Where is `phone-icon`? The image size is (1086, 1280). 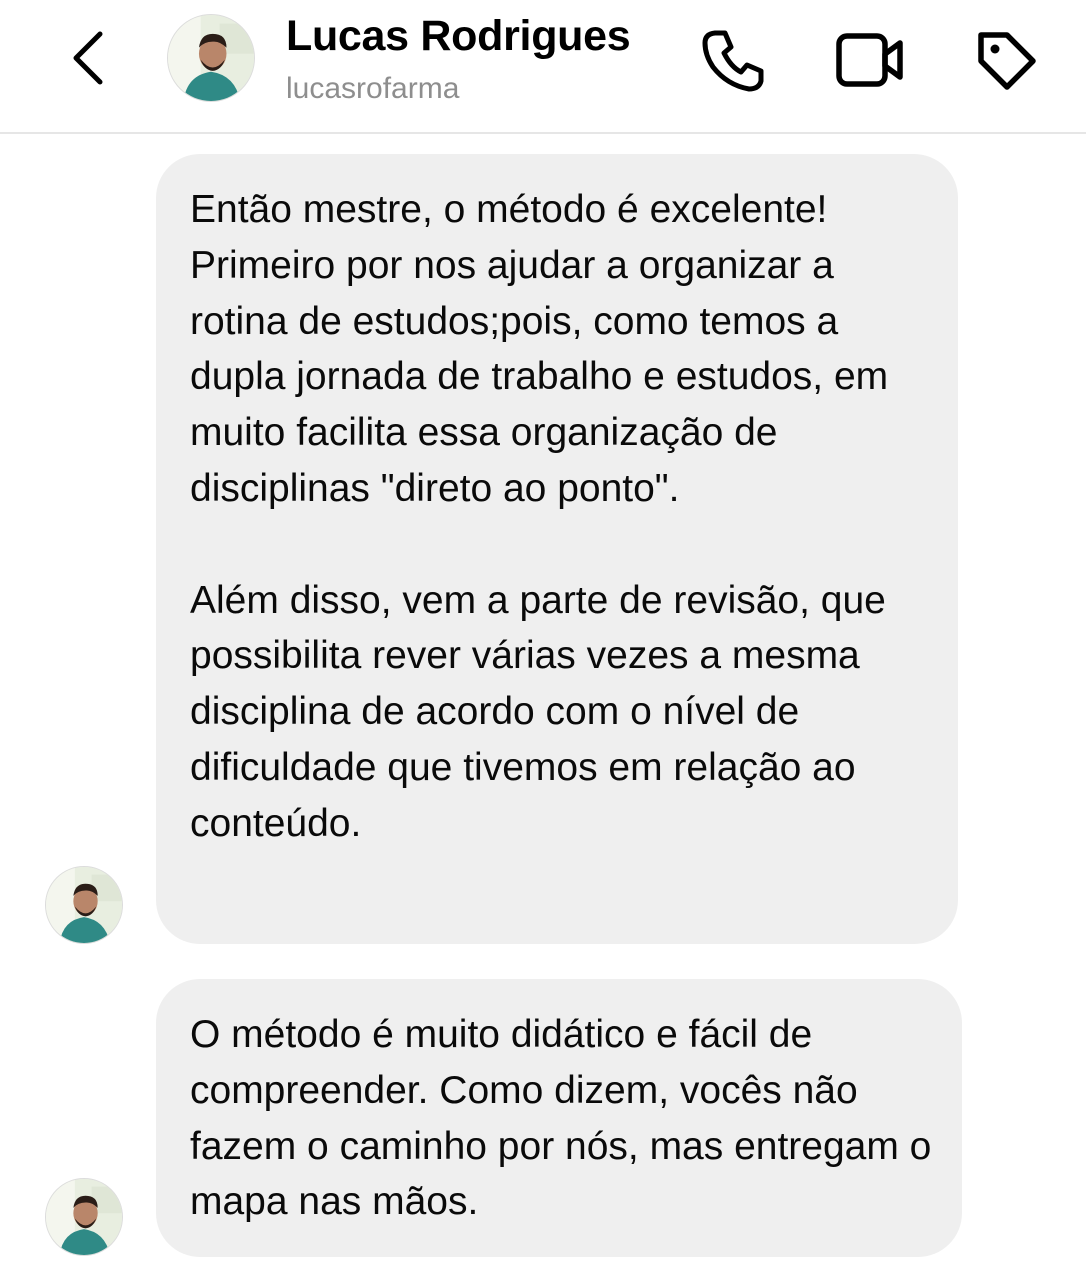
phone-icon is located at coordinates (733, 61).